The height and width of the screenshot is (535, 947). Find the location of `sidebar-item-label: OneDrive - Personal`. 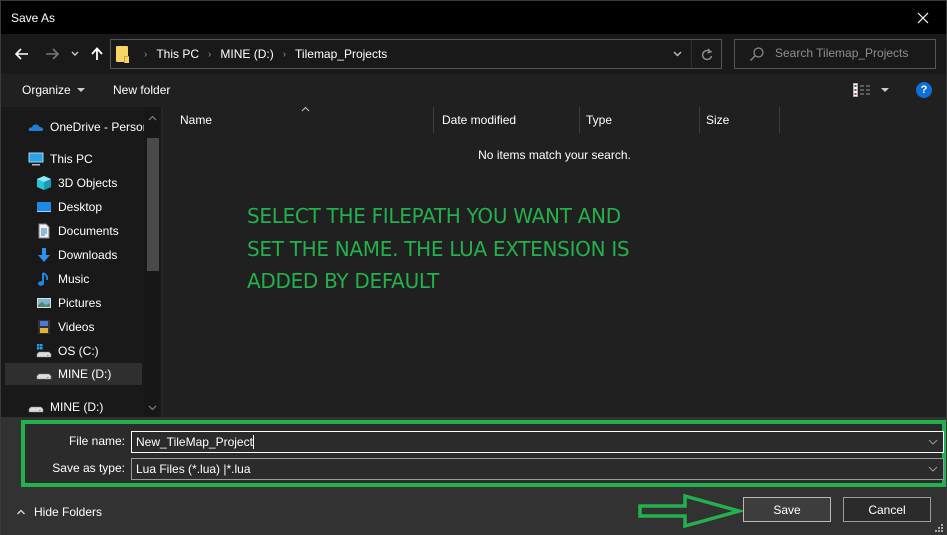

sidebar-item-label: OneDrive - Personal is located at coordinates (97, 127).